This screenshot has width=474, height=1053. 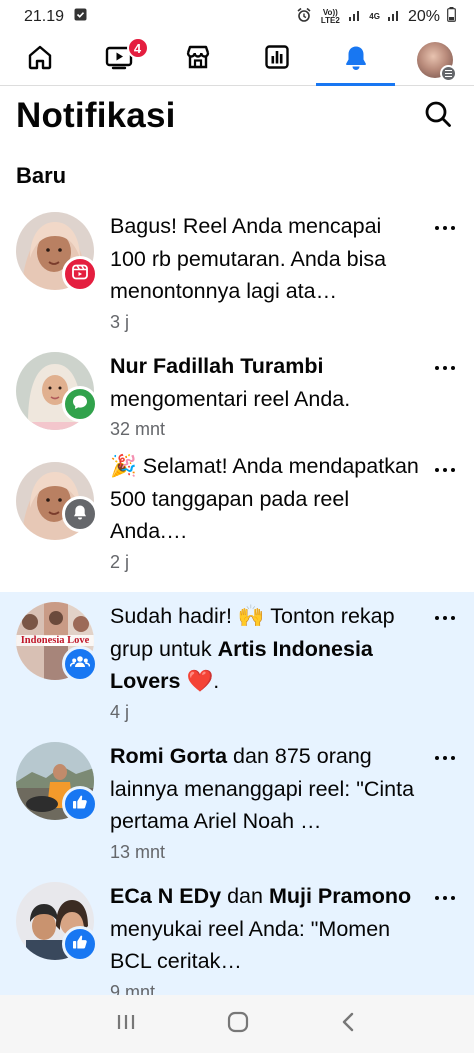 I want to click on tab-notifications, so click(x=355, y=60).